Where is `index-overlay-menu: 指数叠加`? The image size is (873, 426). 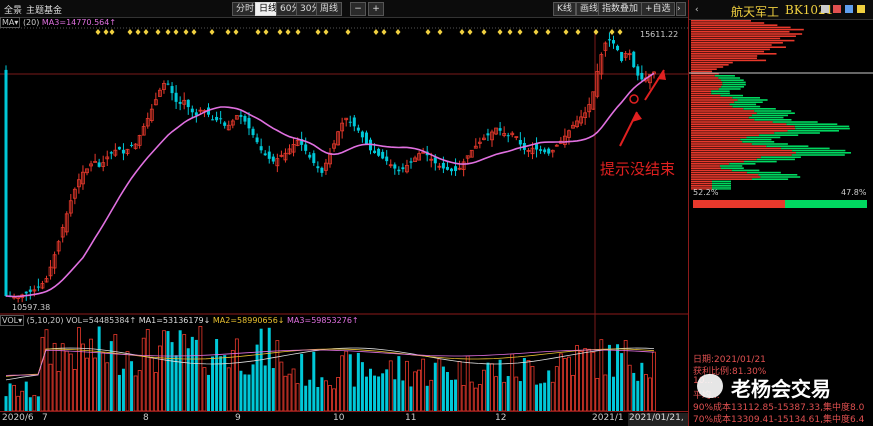
index-overlay-menu: 指数叠加 is located at coordinates (620, 9).